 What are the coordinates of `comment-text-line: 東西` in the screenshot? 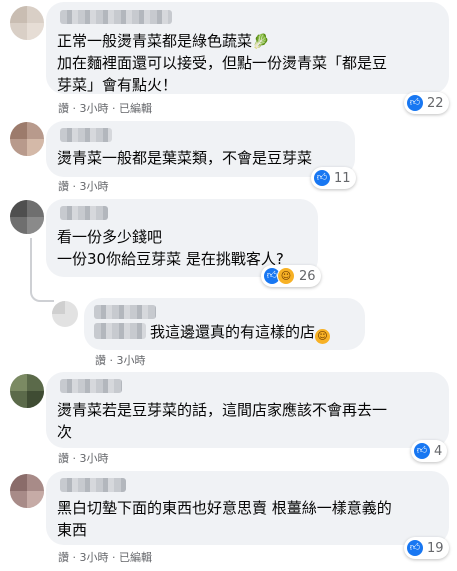 It's located at (72, 530).